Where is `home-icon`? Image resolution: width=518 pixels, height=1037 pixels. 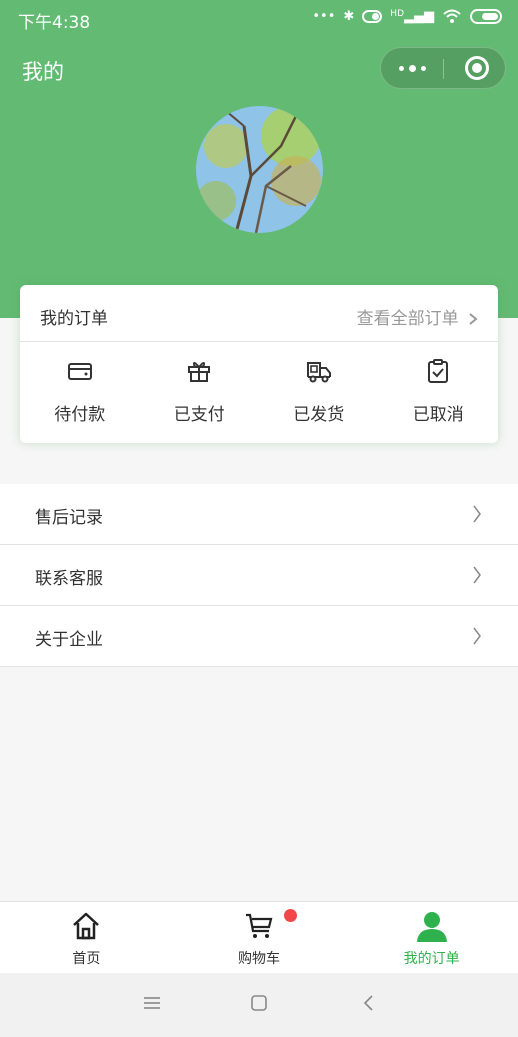
home-icon is located at coordinates (86, 926).